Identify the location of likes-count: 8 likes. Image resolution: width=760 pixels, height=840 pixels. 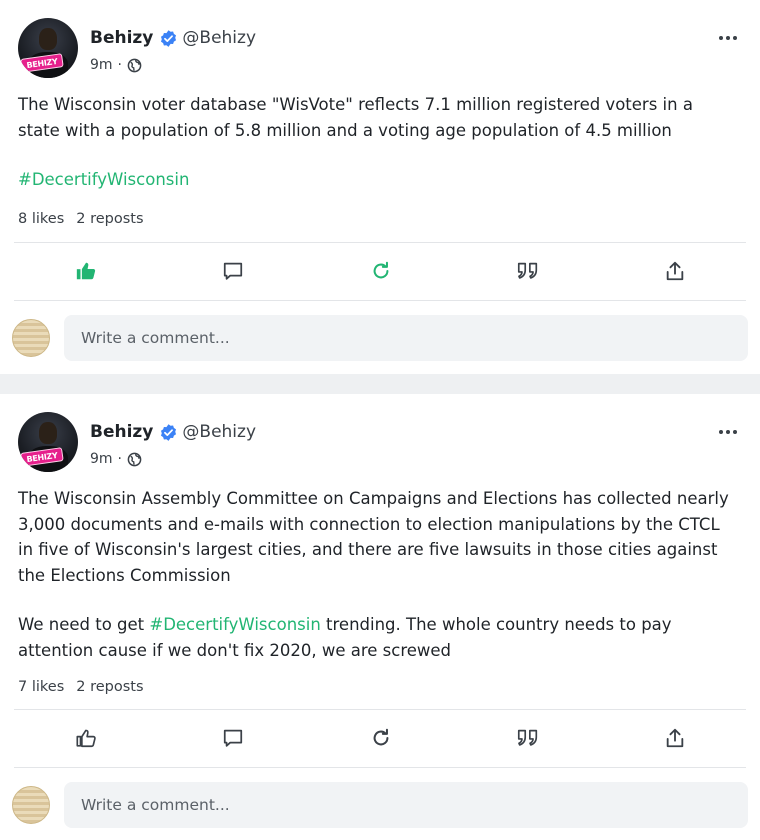
(41, 219).